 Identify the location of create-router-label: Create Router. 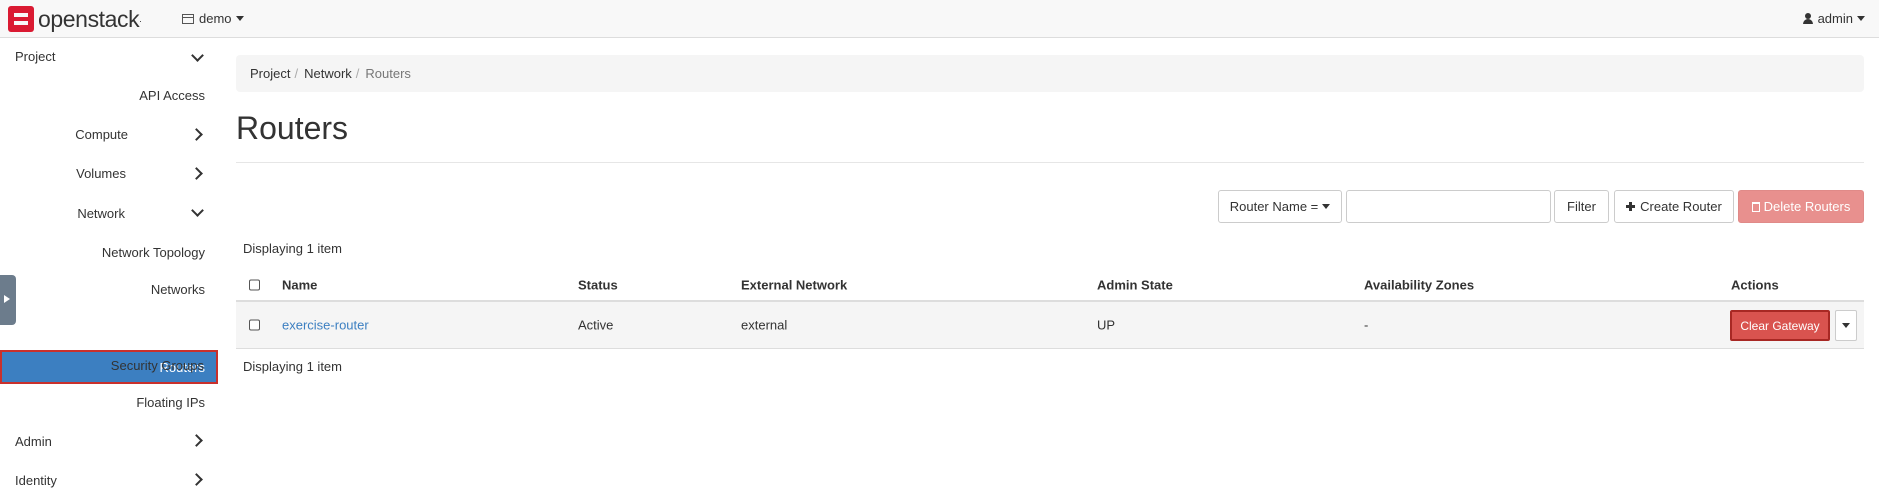
(1681, 206).